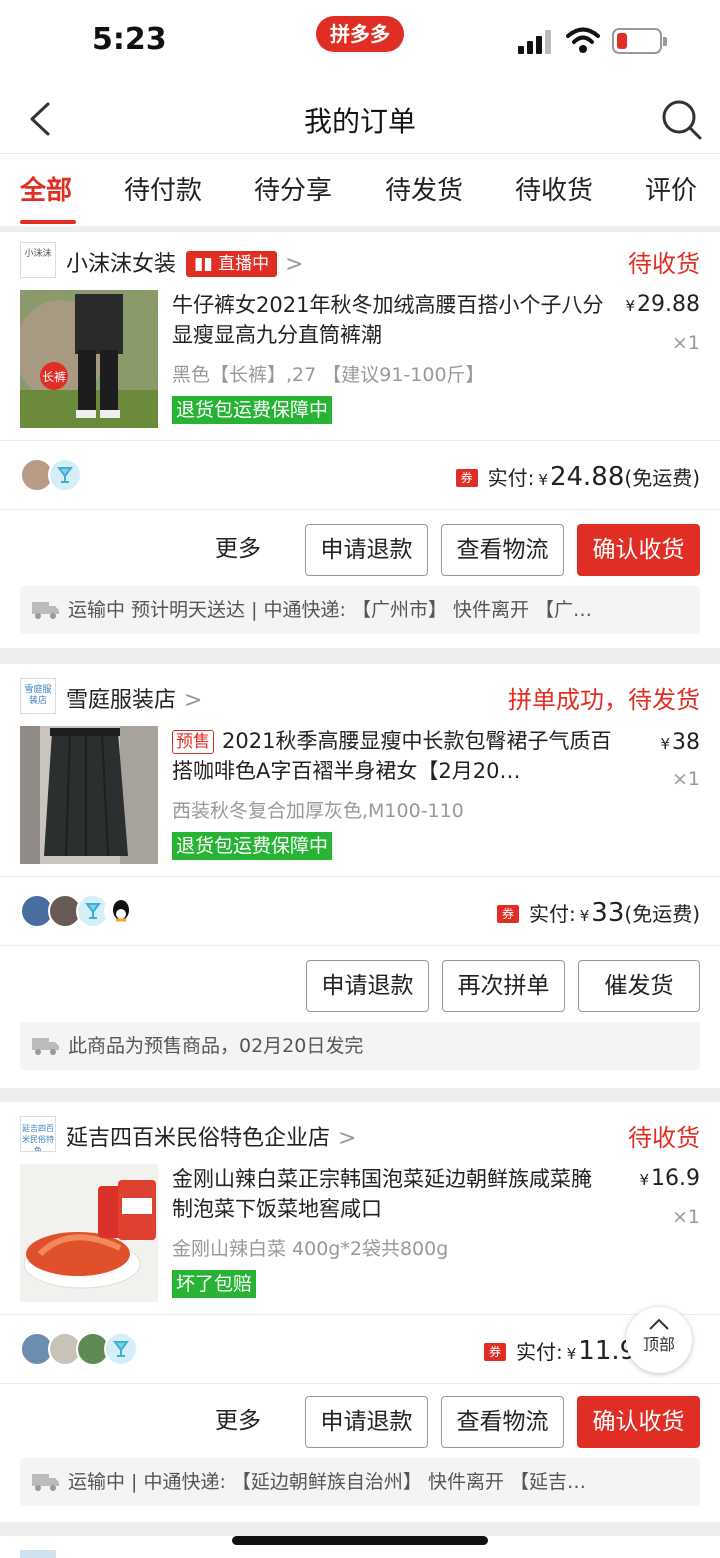 Image resolution: width=720 pixels, height=1558 pixels. Describe the element at coordinates (318, 811) in the screenshot. I see `product-spec: 西装秋冬复合加厚灰色,M100-110` at that location.